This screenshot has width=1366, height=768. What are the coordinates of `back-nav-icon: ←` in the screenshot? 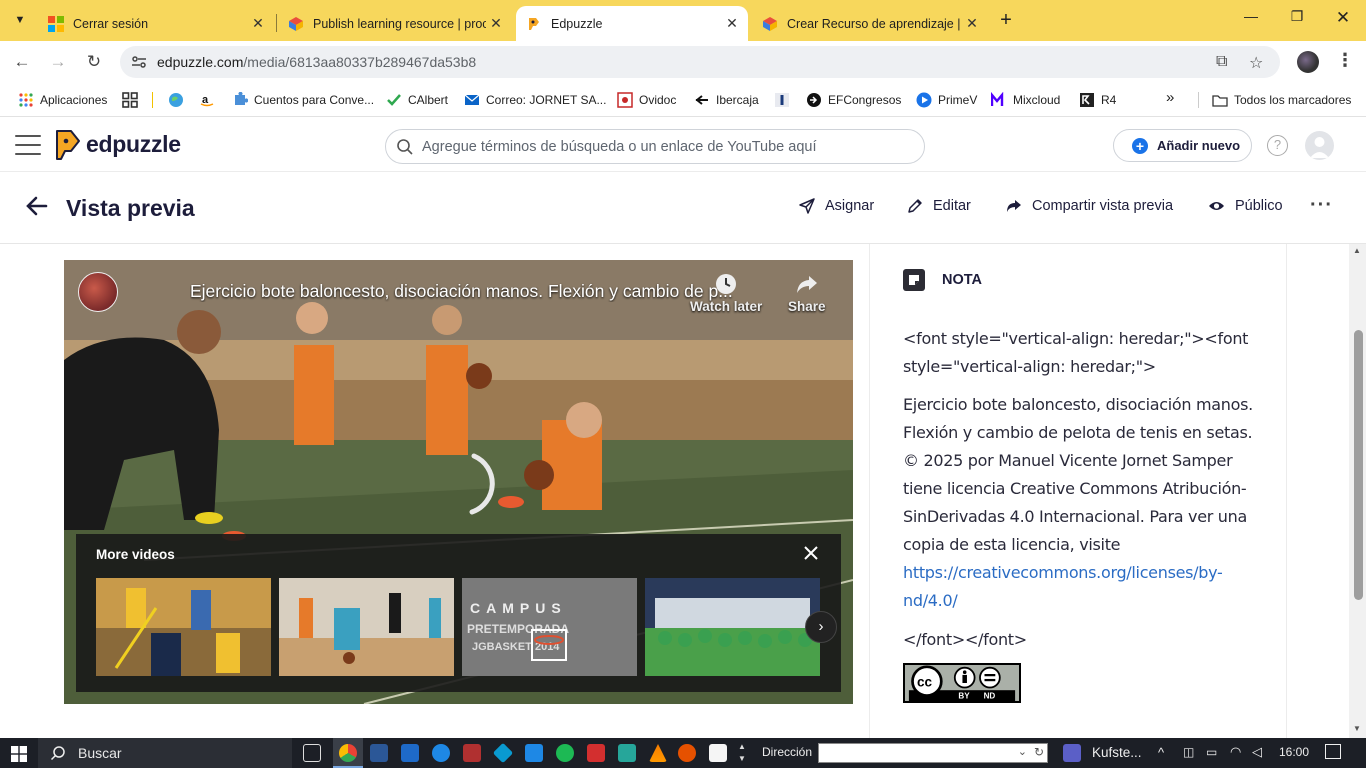 It's located at (22, 63).